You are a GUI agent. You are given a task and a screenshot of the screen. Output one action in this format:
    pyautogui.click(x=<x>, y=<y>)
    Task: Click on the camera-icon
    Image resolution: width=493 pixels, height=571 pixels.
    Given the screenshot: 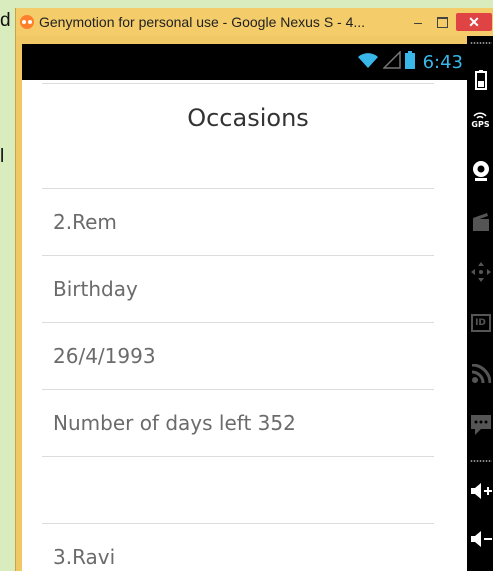 What is the action you would take?
    pyautogui.click(x=480, y=171)
    